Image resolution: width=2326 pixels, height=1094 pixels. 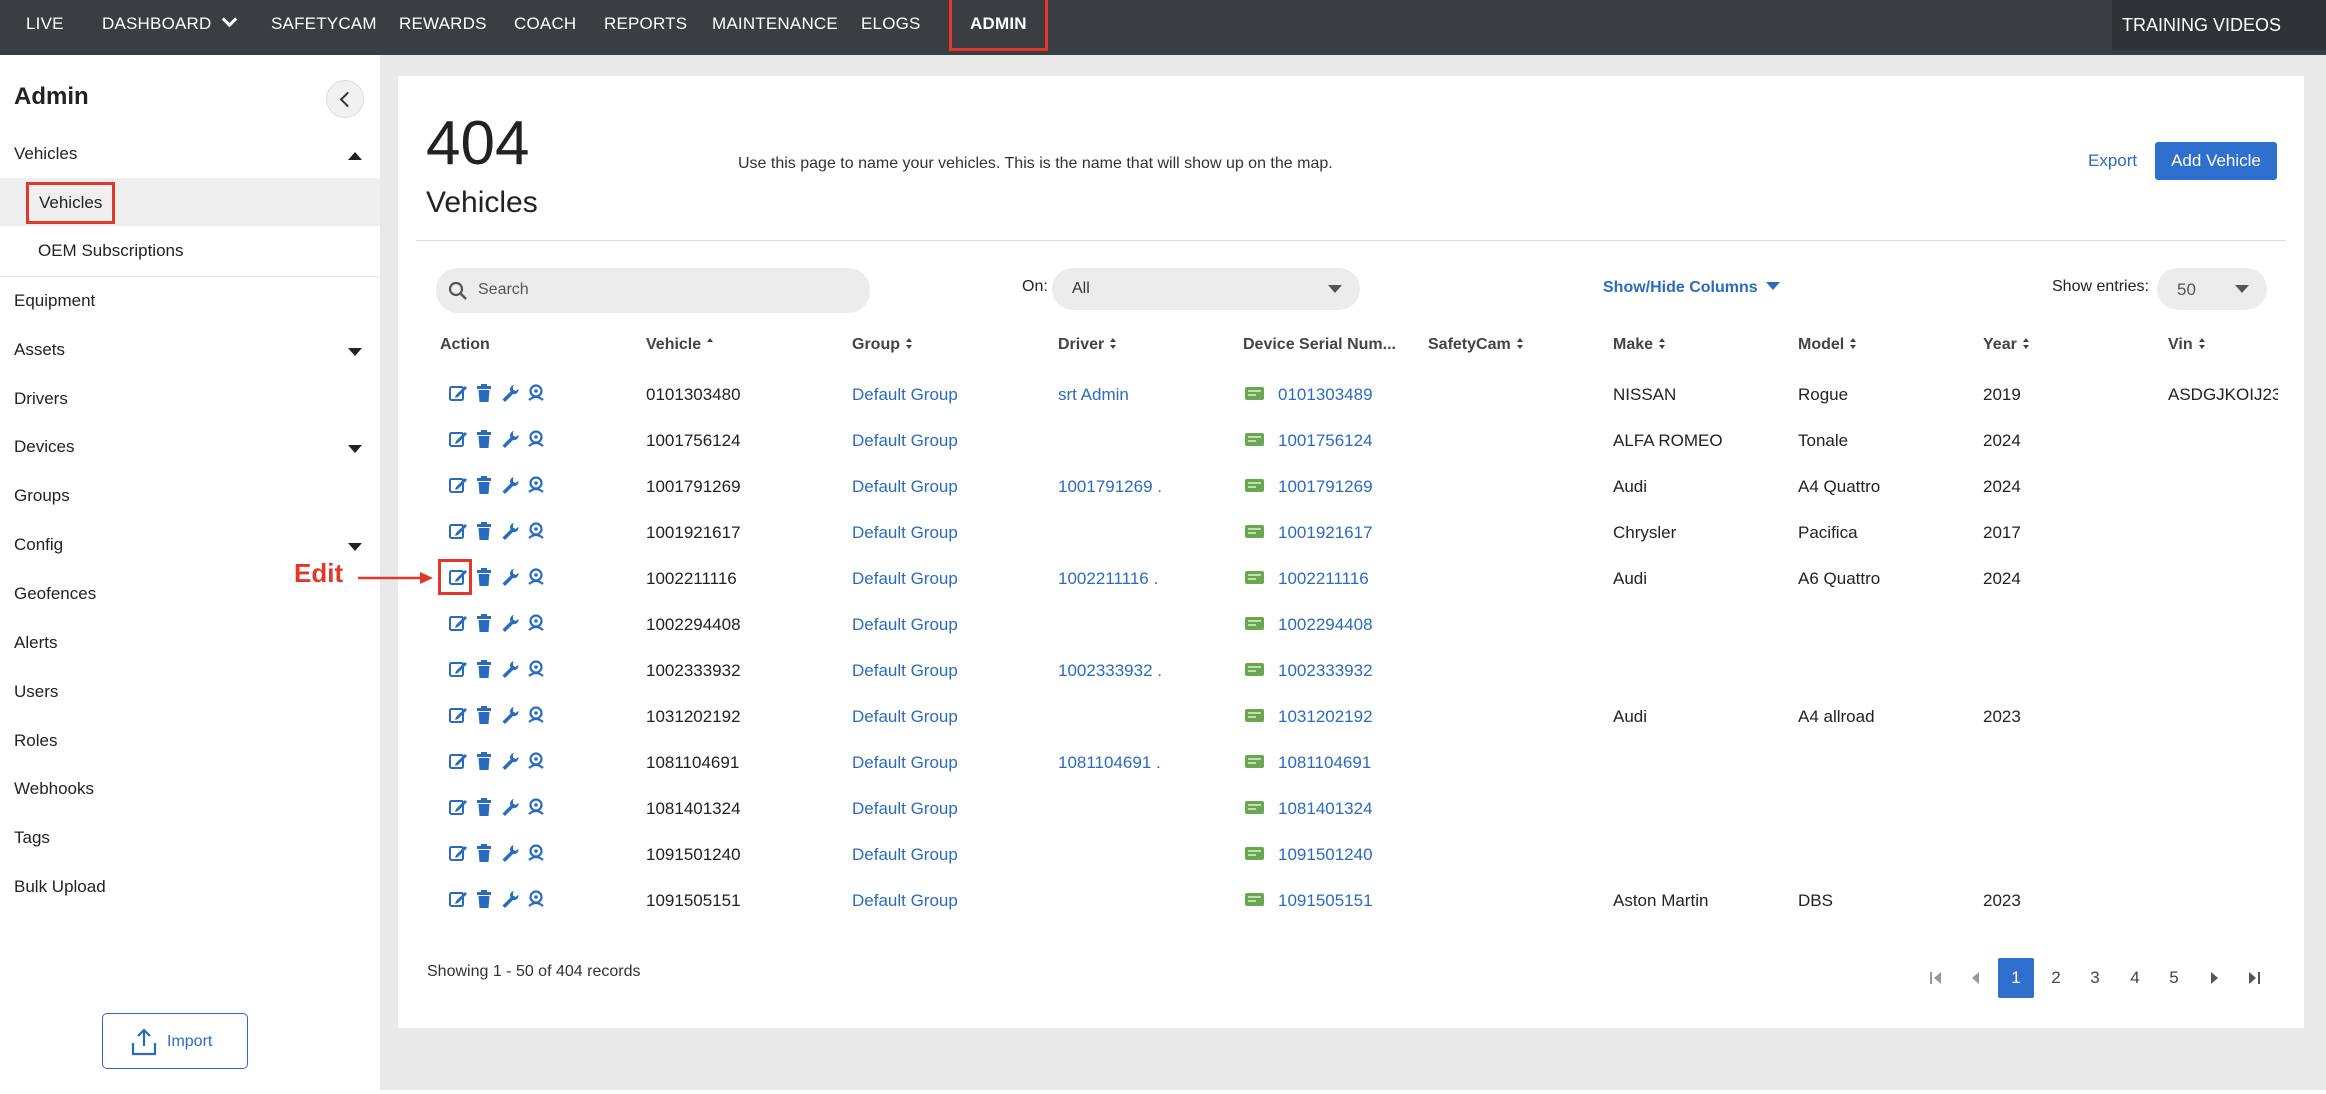 I want to click on import-button: Import, so click(x=175, y=1041).